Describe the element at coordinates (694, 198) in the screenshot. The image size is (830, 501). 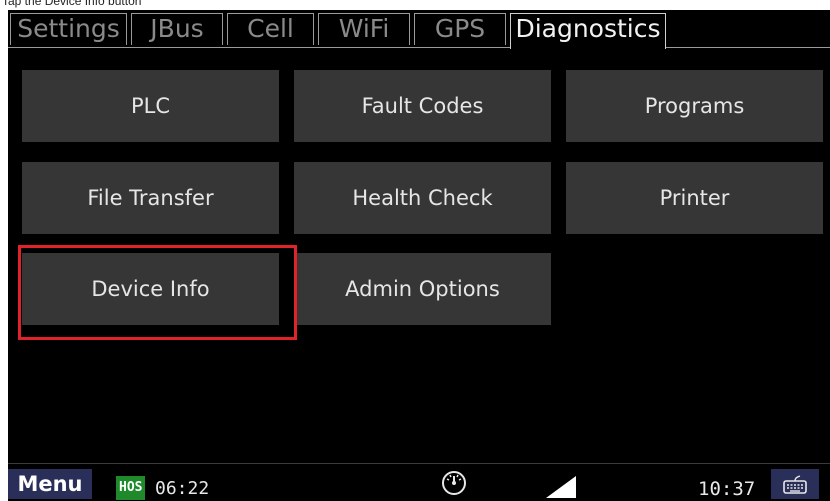
I see `printer-button: Printer` at that location.